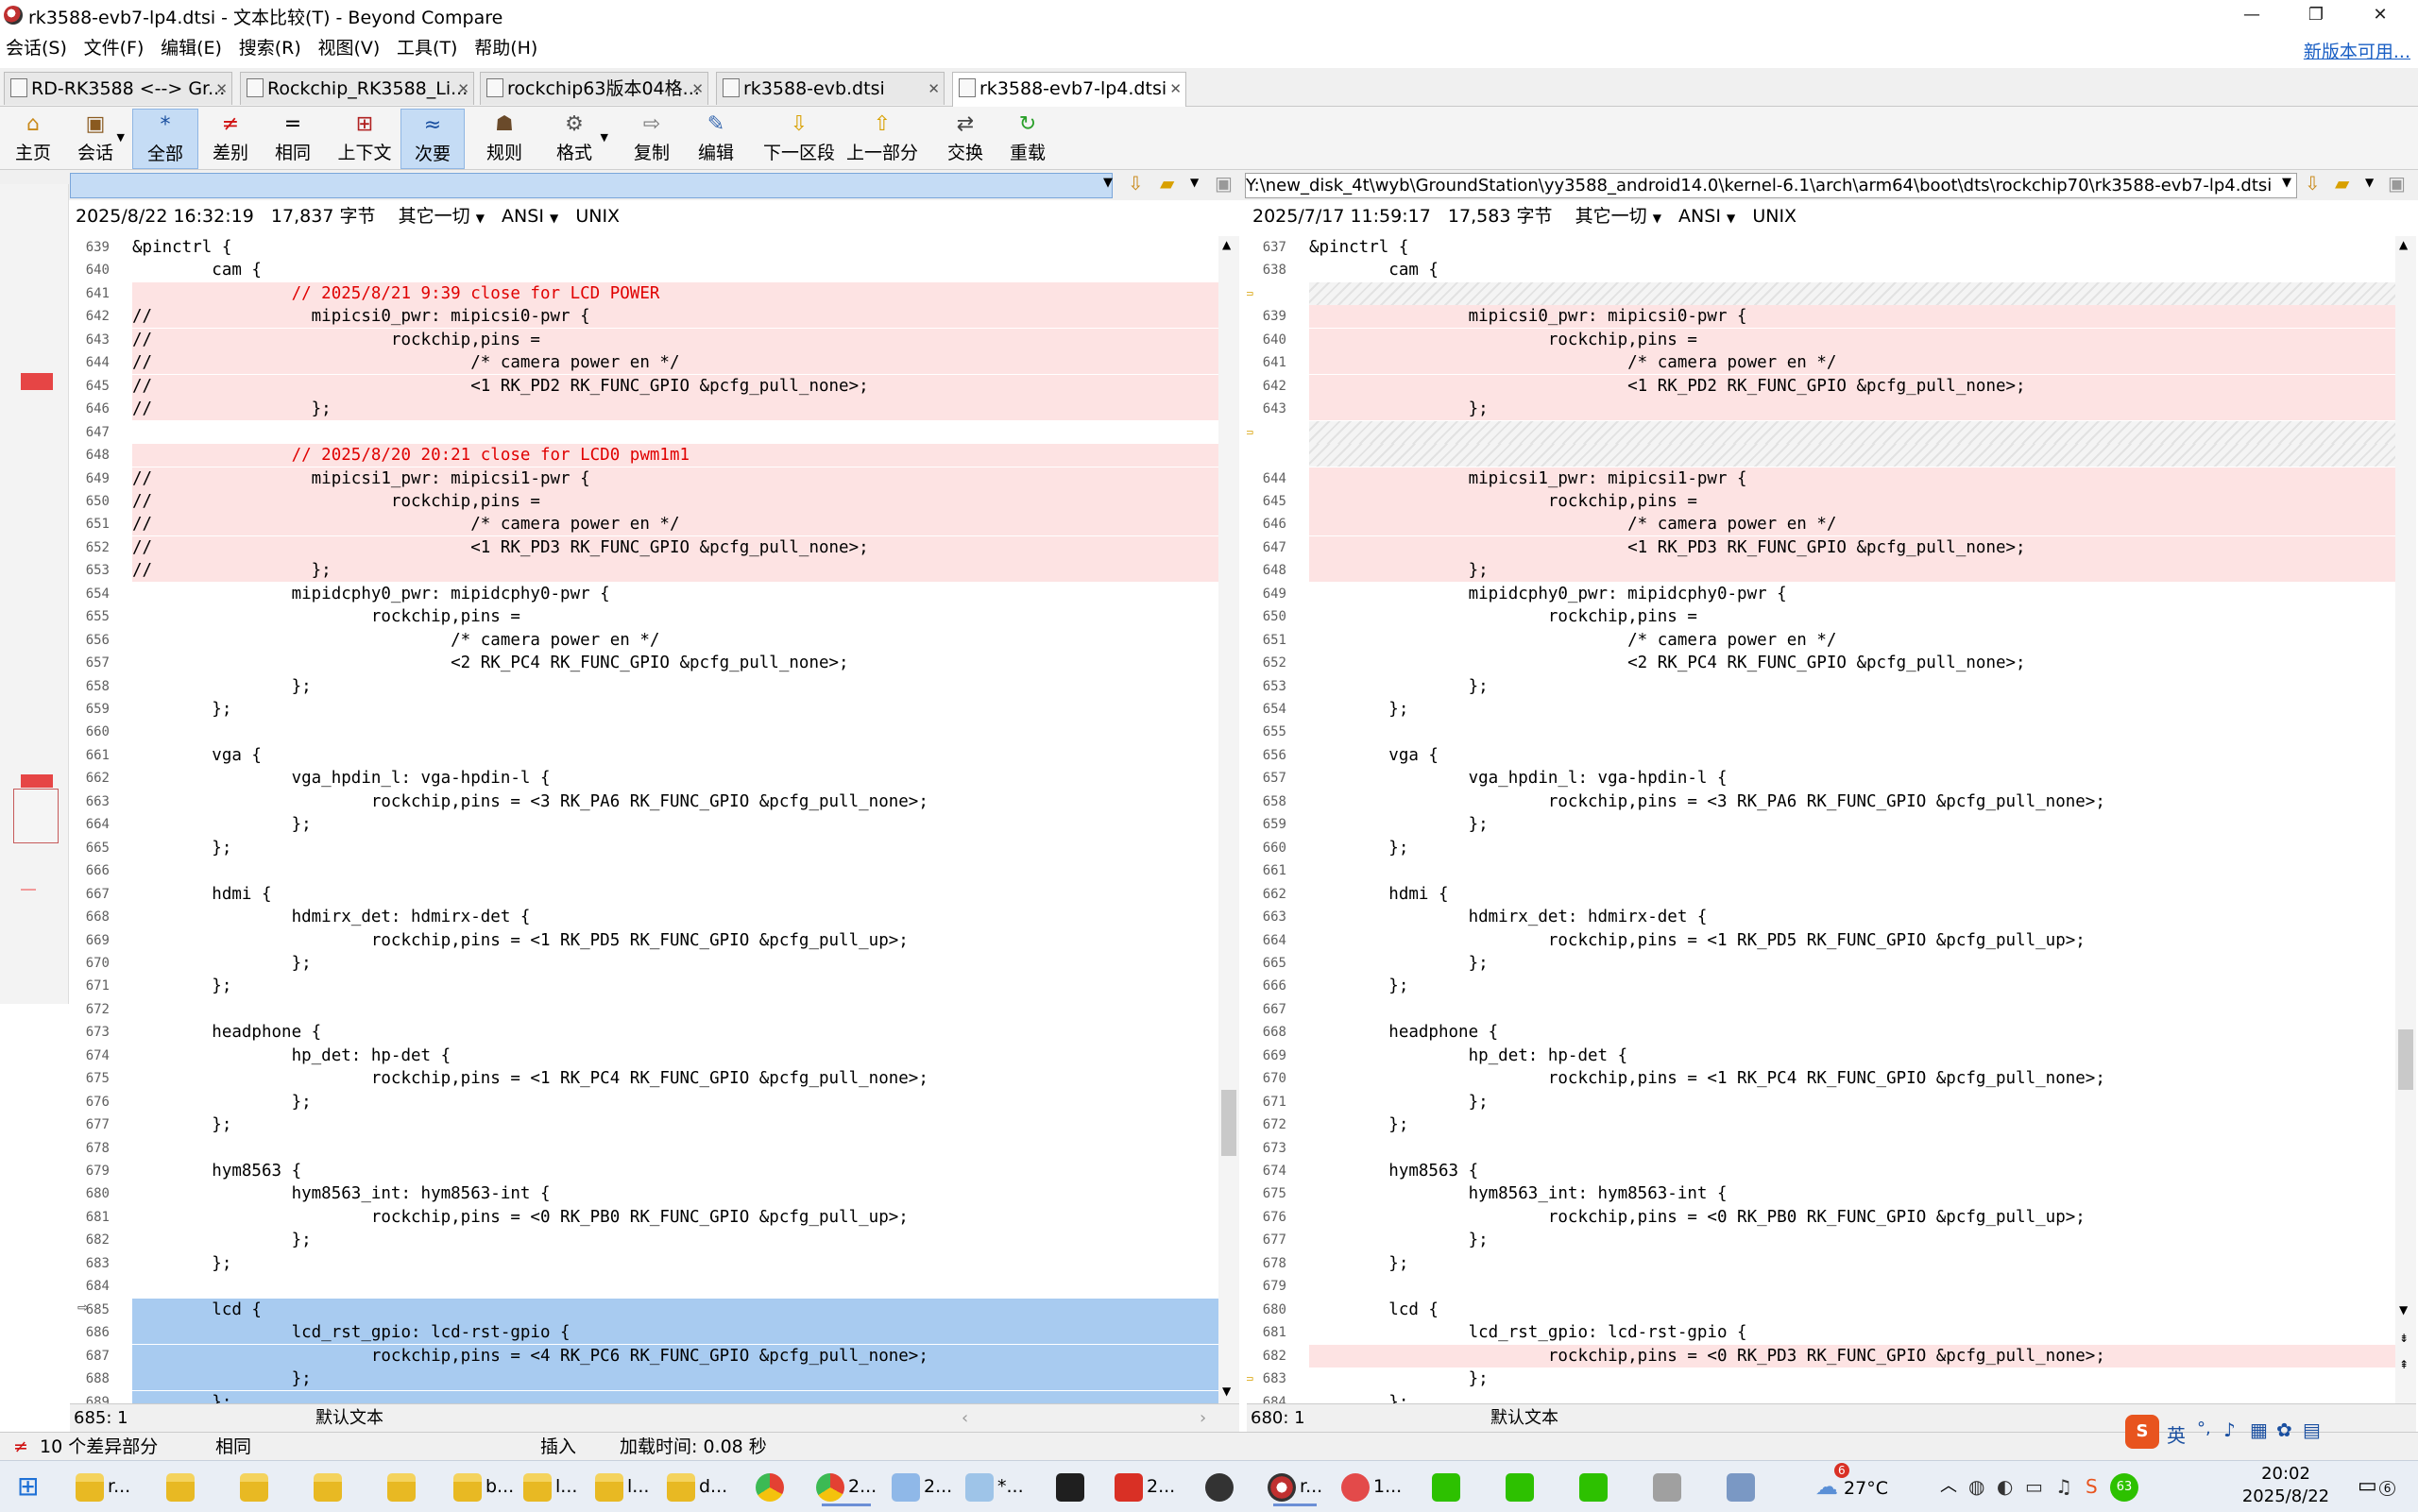 The width and height of the screenshot is (2418, 1512). I want to click on show-same-button: = 相同, so click(292, 138).